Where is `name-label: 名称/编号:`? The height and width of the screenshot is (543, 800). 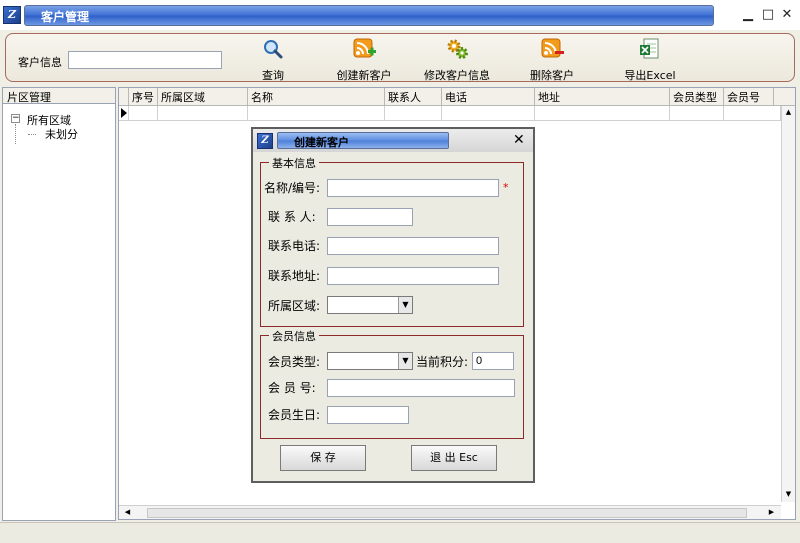 name-label: 名称/编号: is located at coordinates (292, 188).